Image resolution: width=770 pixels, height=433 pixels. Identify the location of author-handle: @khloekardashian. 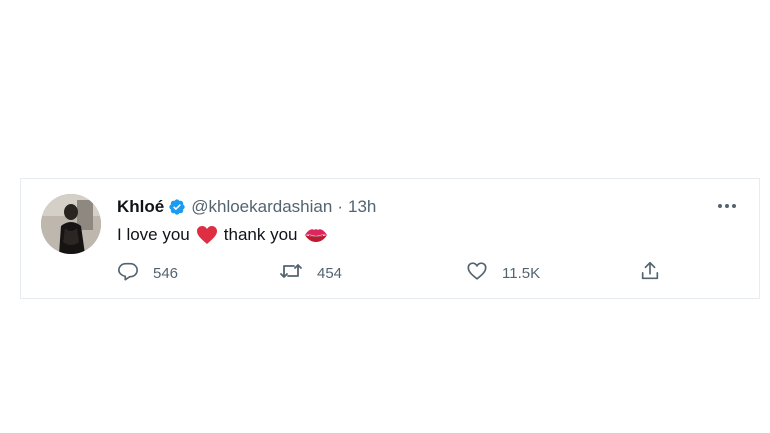
(261, 207).